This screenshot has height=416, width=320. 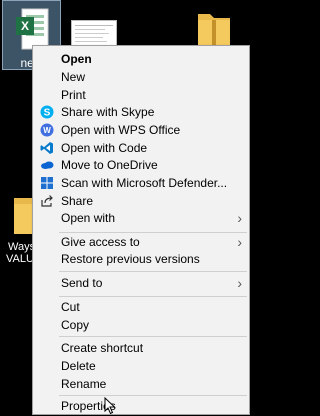 I want to click on menu-item-cut: Cut, so click(x=141, y=307).